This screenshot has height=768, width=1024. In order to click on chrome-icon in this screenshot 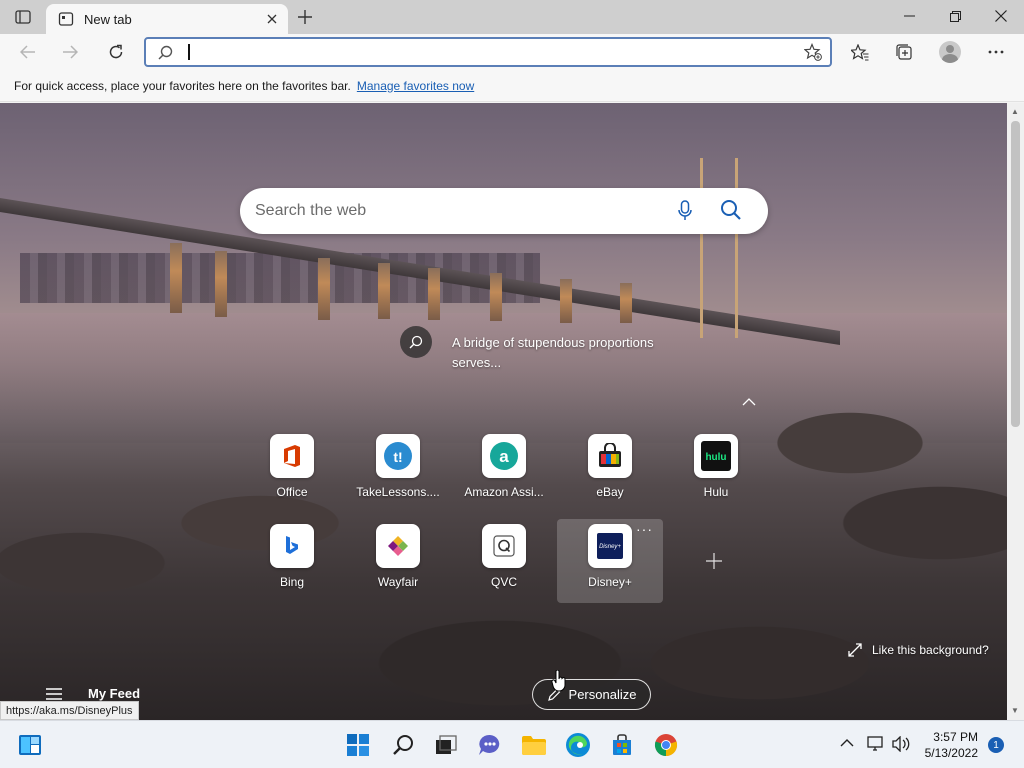, I will do `click(666, 745)`.